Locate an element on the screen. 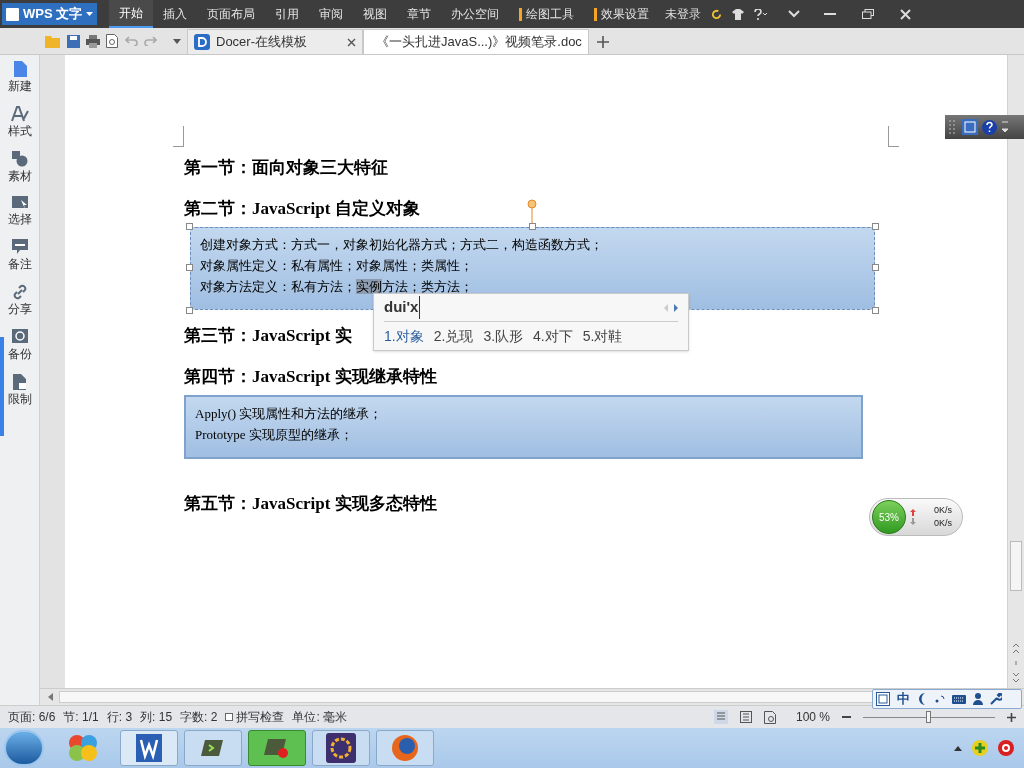 The image size is (1024, 768). shirt-icon is located at coordinates (738, 14).